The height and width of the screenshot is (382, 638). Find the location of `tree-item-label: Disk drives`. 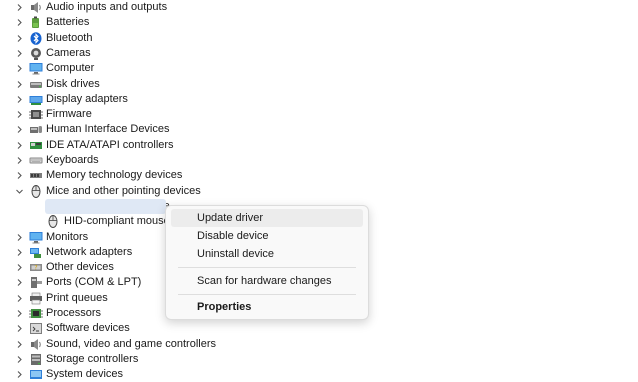

tree-item-label: Disk drives is located at coordinates (73, 83).